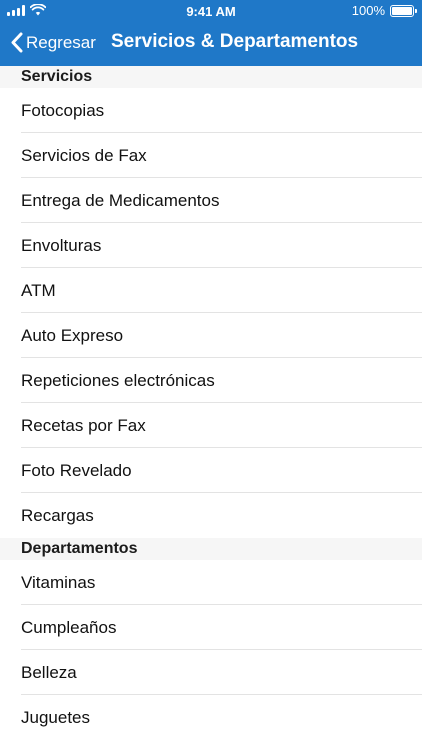 This screenshot has width=422, height=750. Describe the element at coordinates (211, 549) in the screenshot. I see `section-header: Departamentos` at that location.